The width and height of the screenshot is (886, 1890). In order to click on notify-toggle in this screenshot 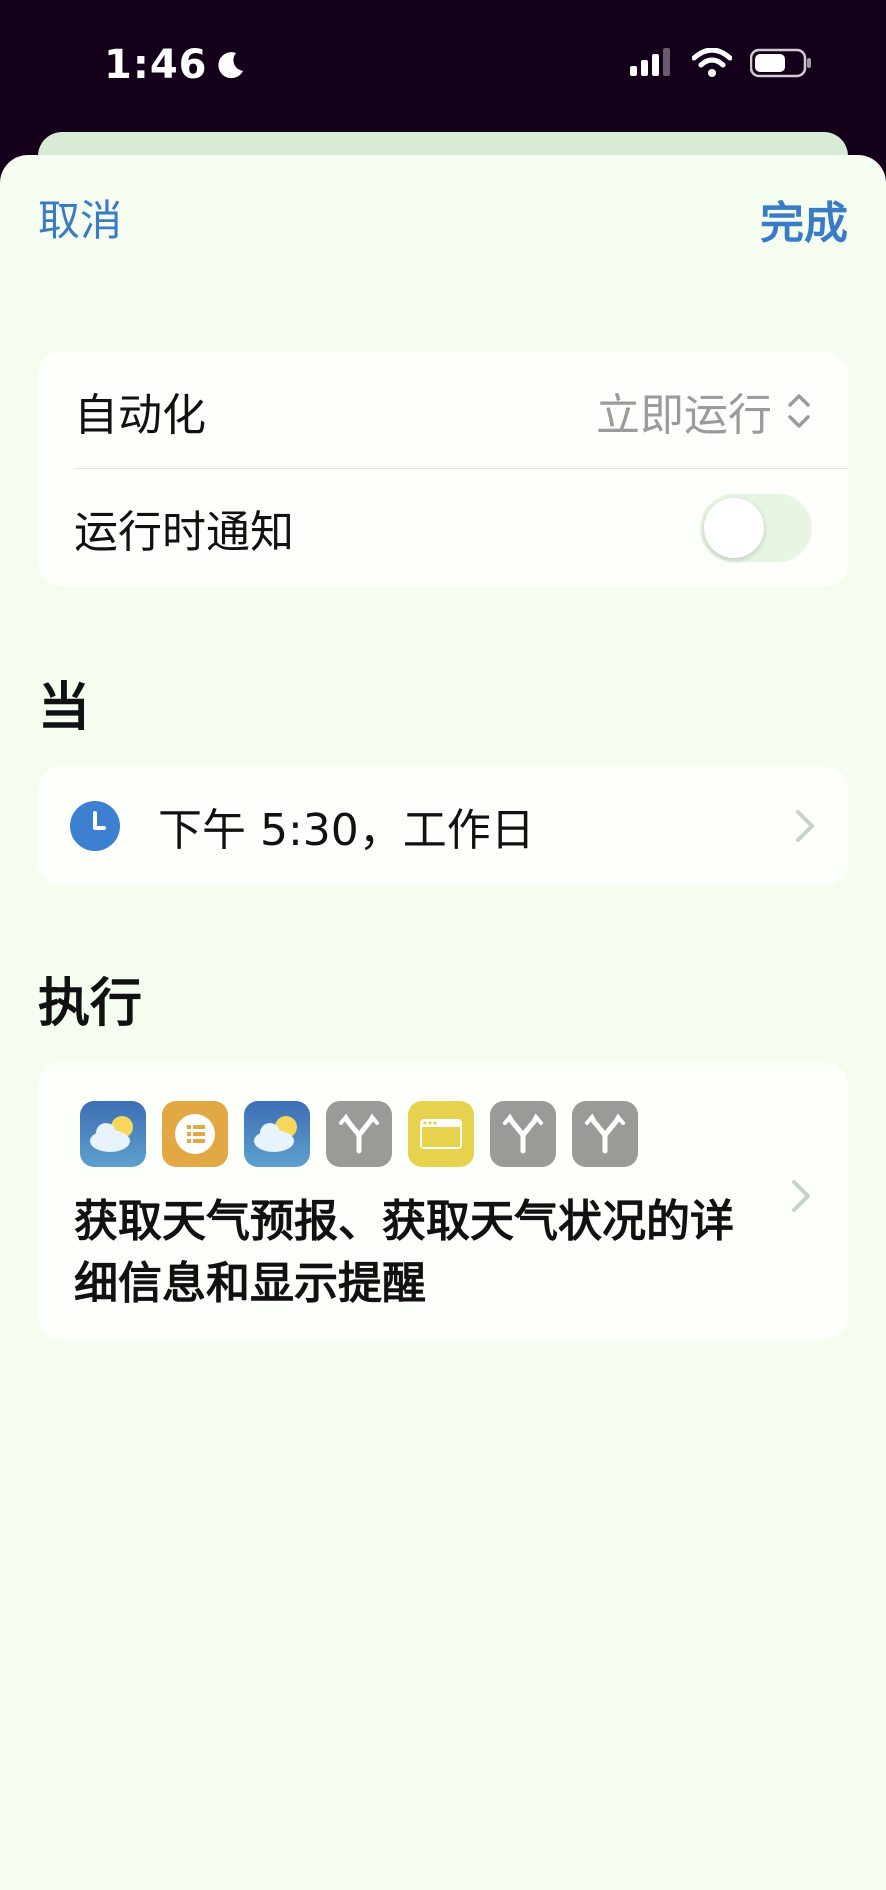, I will do `click(756, 527)`.